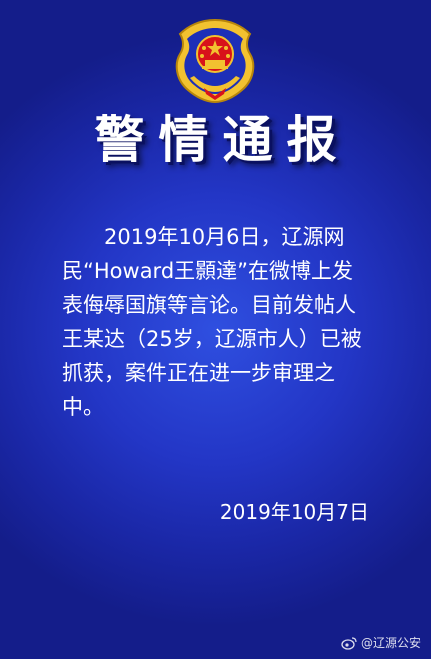 This screenshot has width=431, height=659. What do you see at coordinates (215, 61) in the screenshot?
I see `police-badge-icon` at bounding box center [215, 61].